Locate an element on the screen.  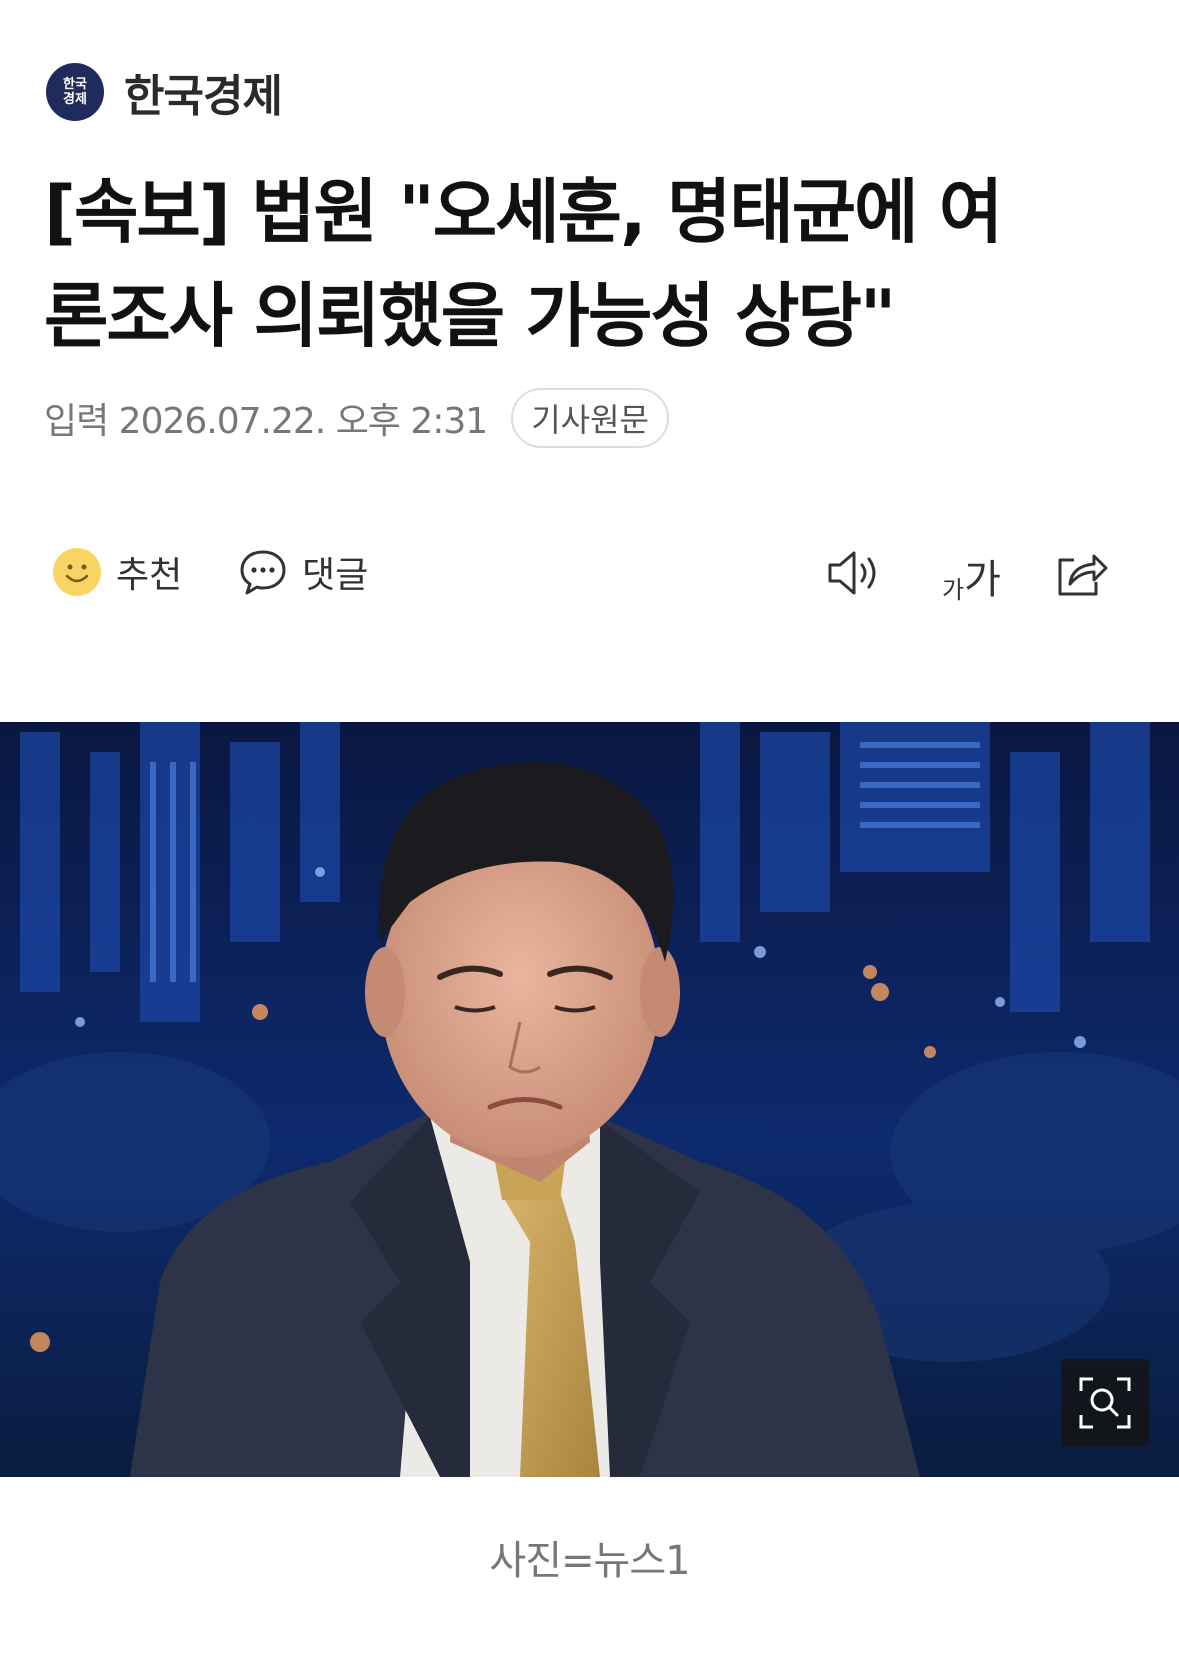
publisher-logo: 한국 경제 is located at coordinates (75, 92).